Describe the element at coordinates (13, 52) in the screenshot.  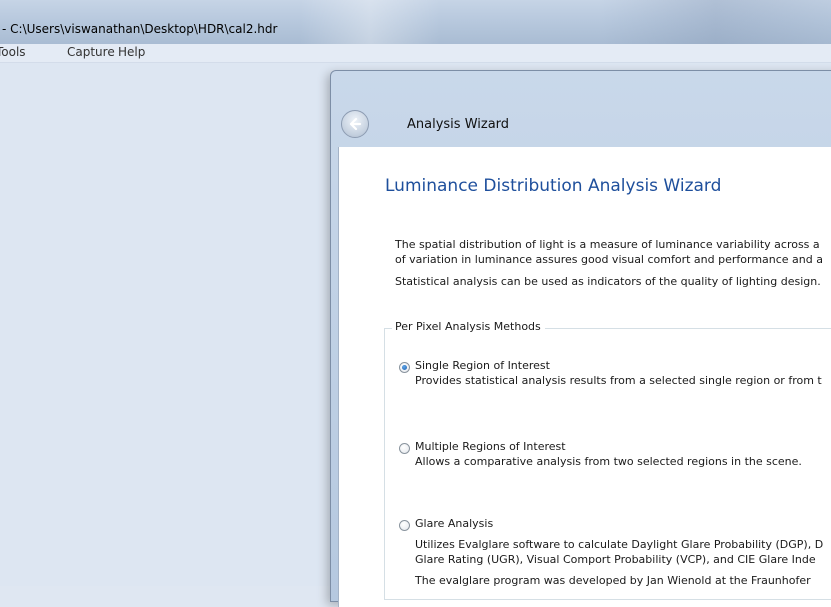
I see `menu-tools: Tools` at that location.